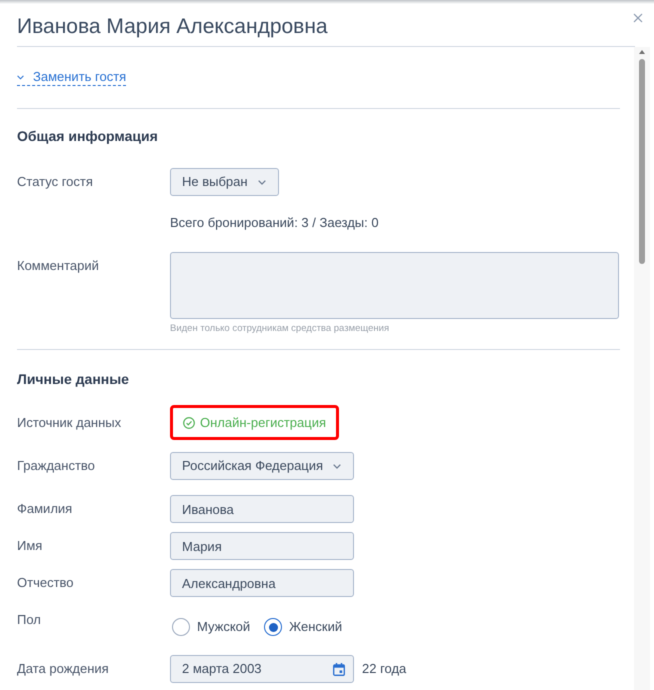  Describe the element at coordinates (172, 27) in the screenshot. I see `window-title: Иванова Мария Александровна` at that location.